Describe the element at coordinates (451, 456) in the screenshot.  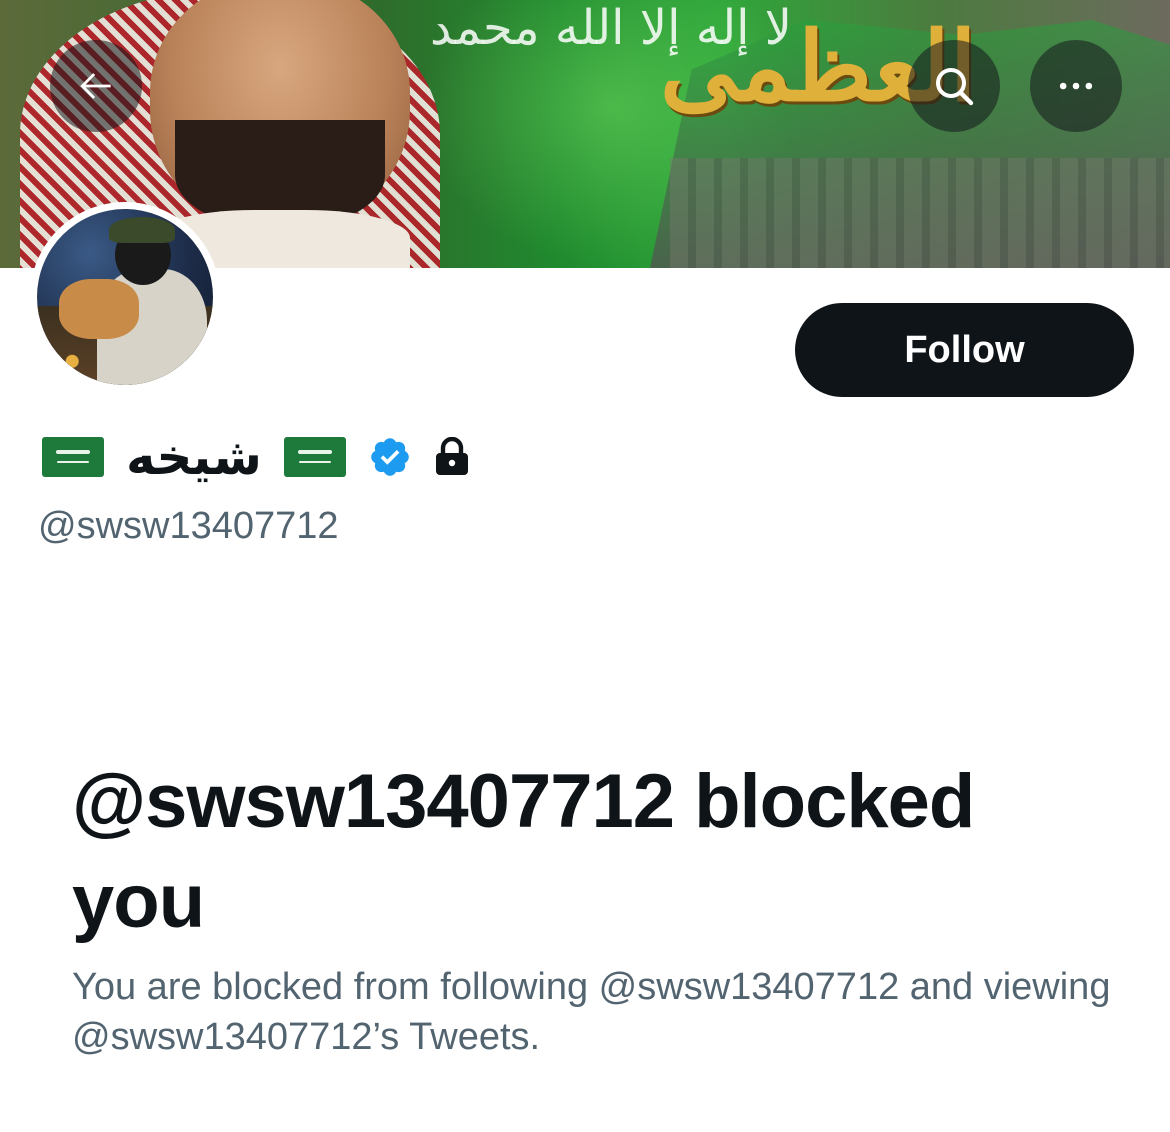
I see `lock-icon` at that location.